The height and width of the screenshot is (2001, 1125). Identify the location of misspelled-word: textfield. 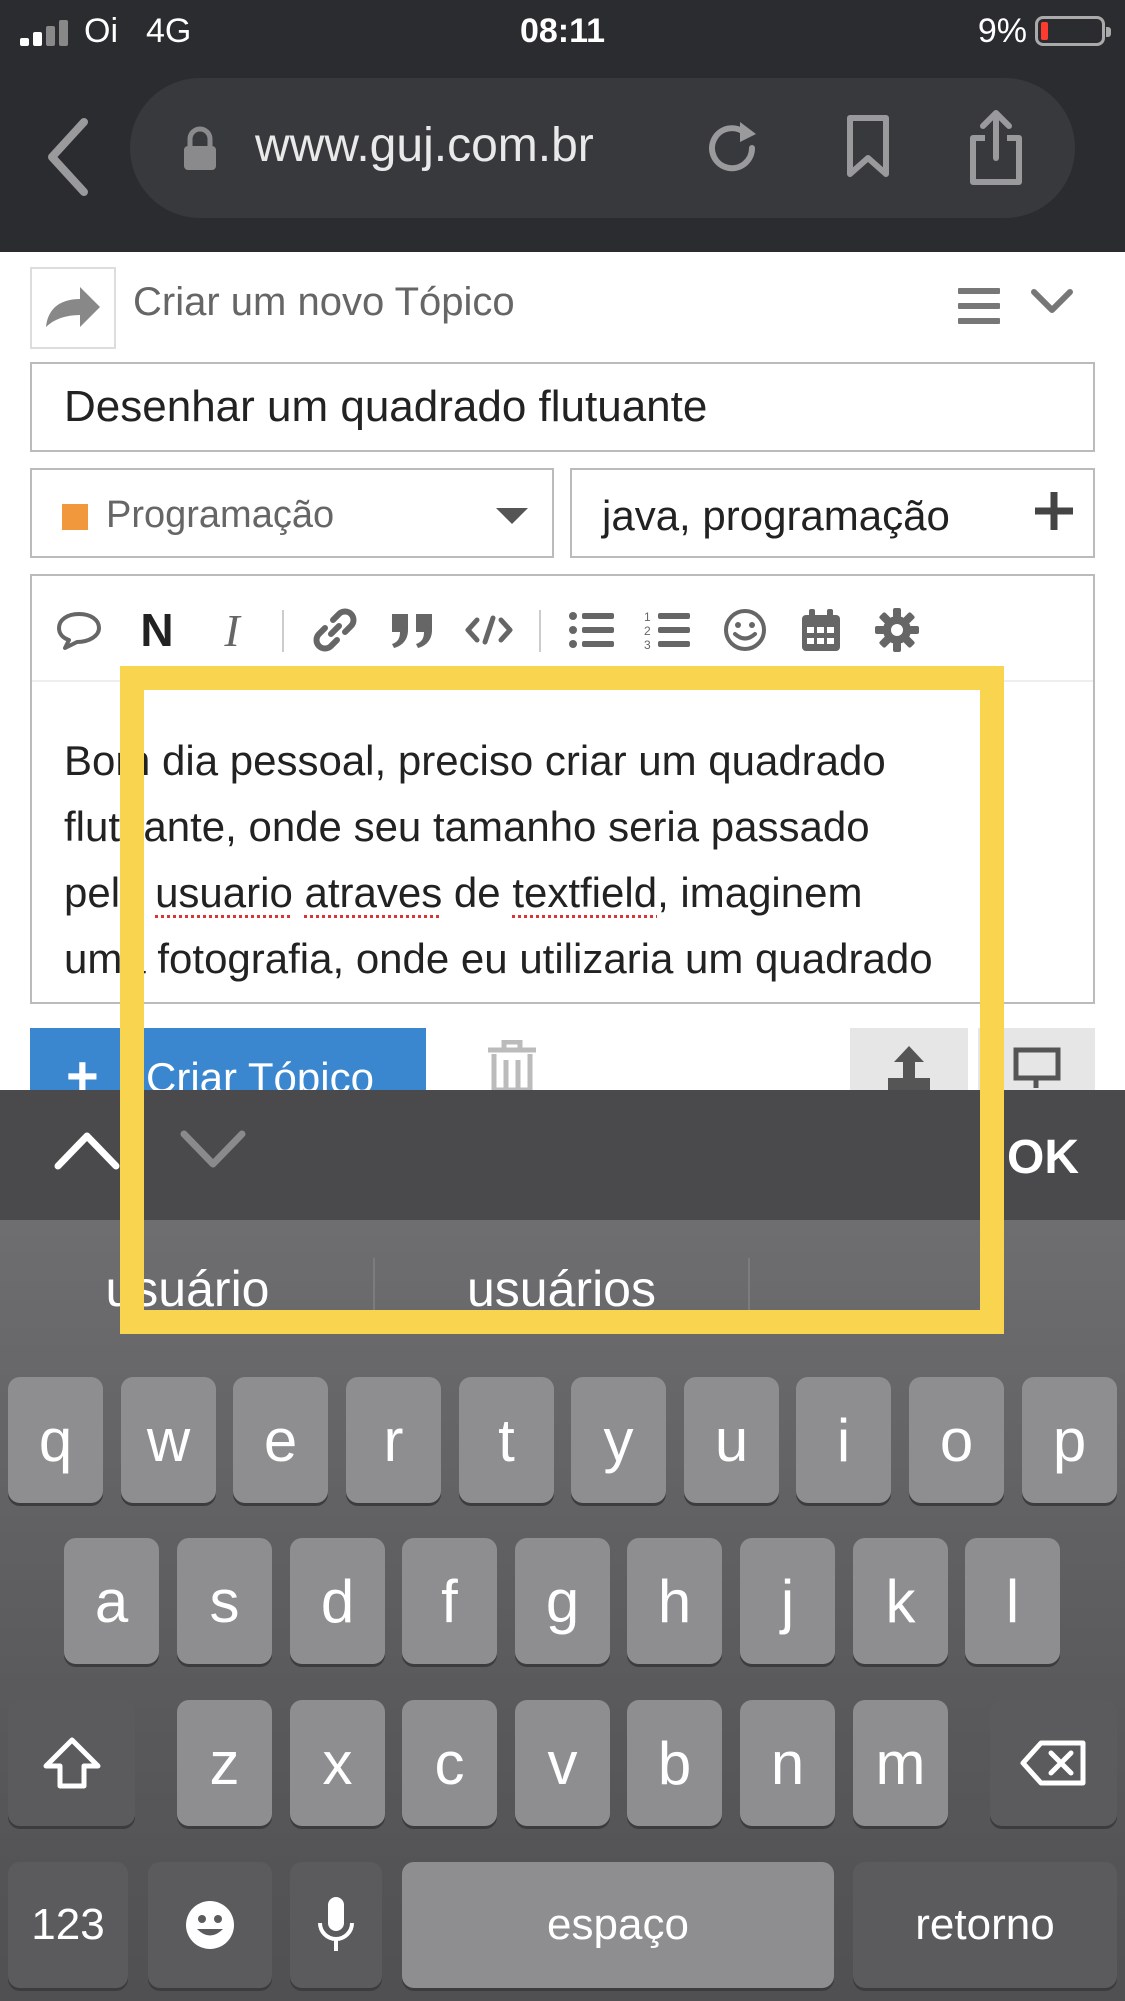
(584, 892).